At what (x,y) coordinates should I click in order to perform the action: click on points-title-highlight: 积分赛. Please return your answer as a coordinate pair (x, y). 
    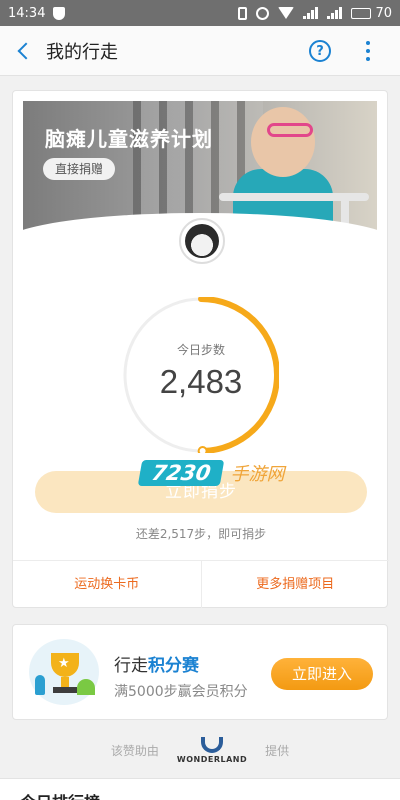
    Looking at the image, I should click on (173, 666).